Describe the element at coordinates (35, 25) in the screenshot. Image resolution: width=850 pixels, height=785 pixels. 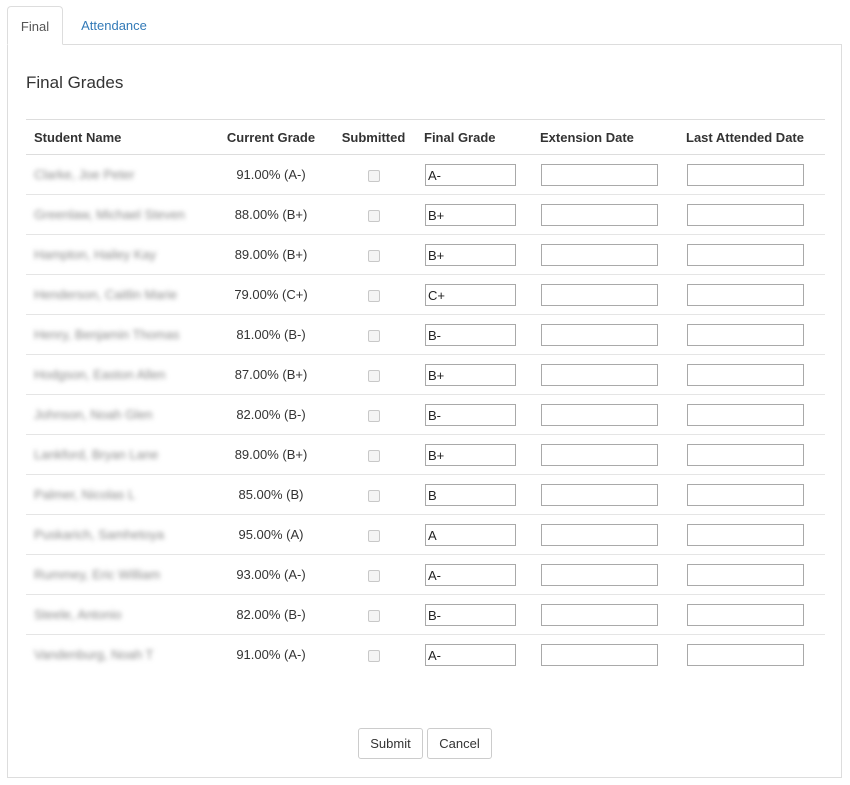
I see `tab-final: Final` at that location.